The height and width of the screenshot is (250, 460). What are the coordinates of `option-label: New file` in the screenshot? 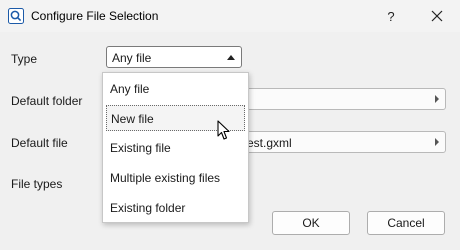 It's located at (132, 119).